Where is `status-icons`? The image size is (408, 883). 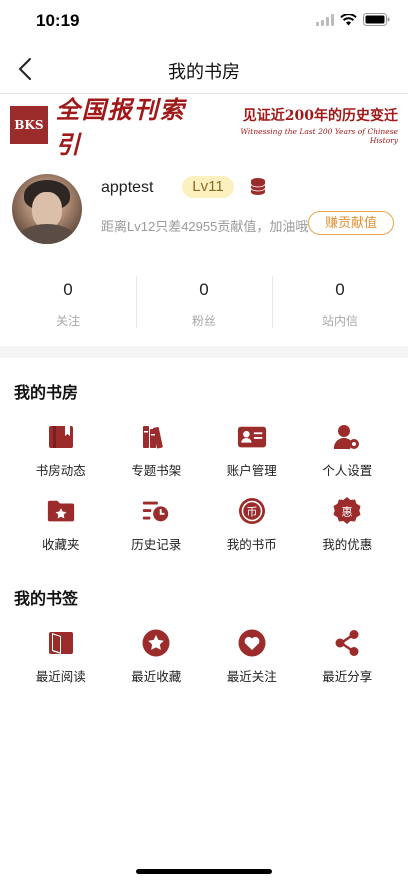
status-icons is located at coordinates (353, 22).